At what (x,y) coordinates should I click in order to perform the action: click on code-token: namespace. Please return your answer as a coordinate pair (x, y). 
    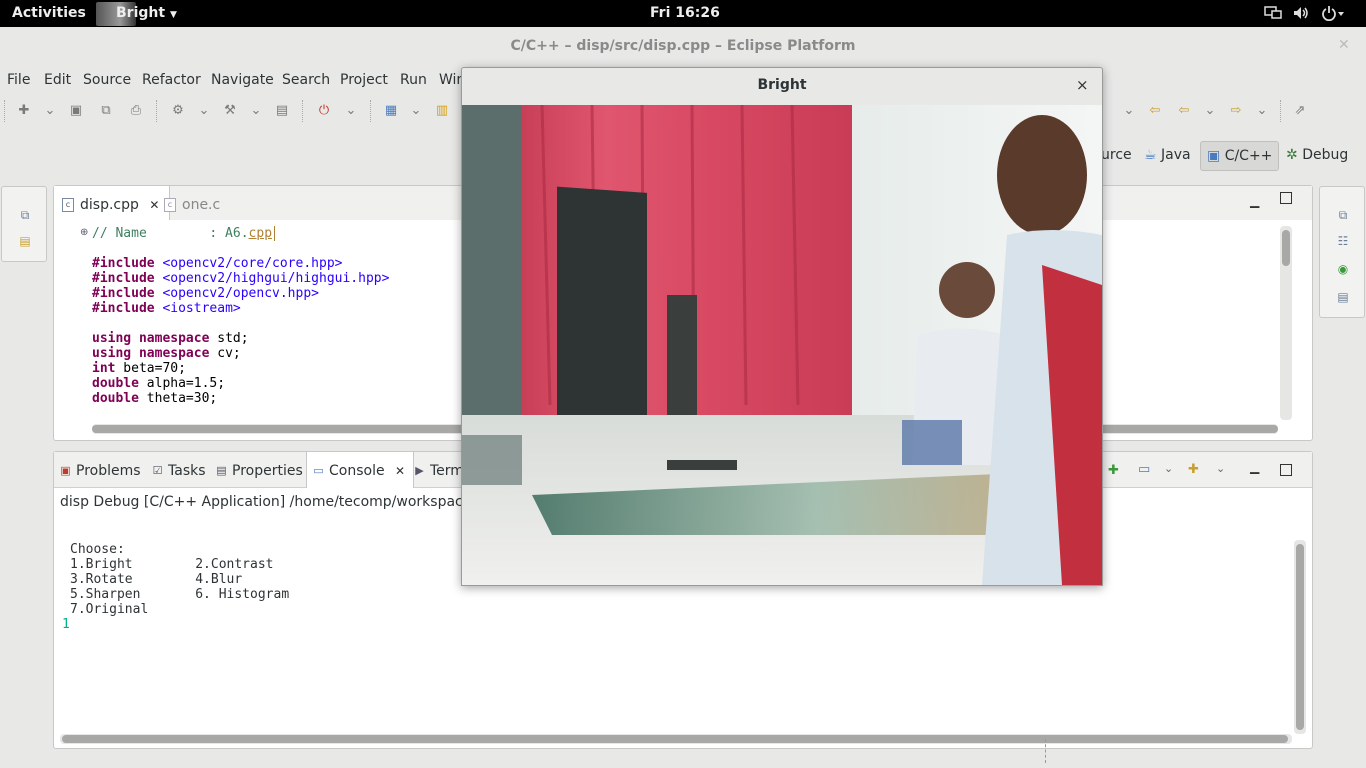
    Looking at the image, I should click on (174, 338).